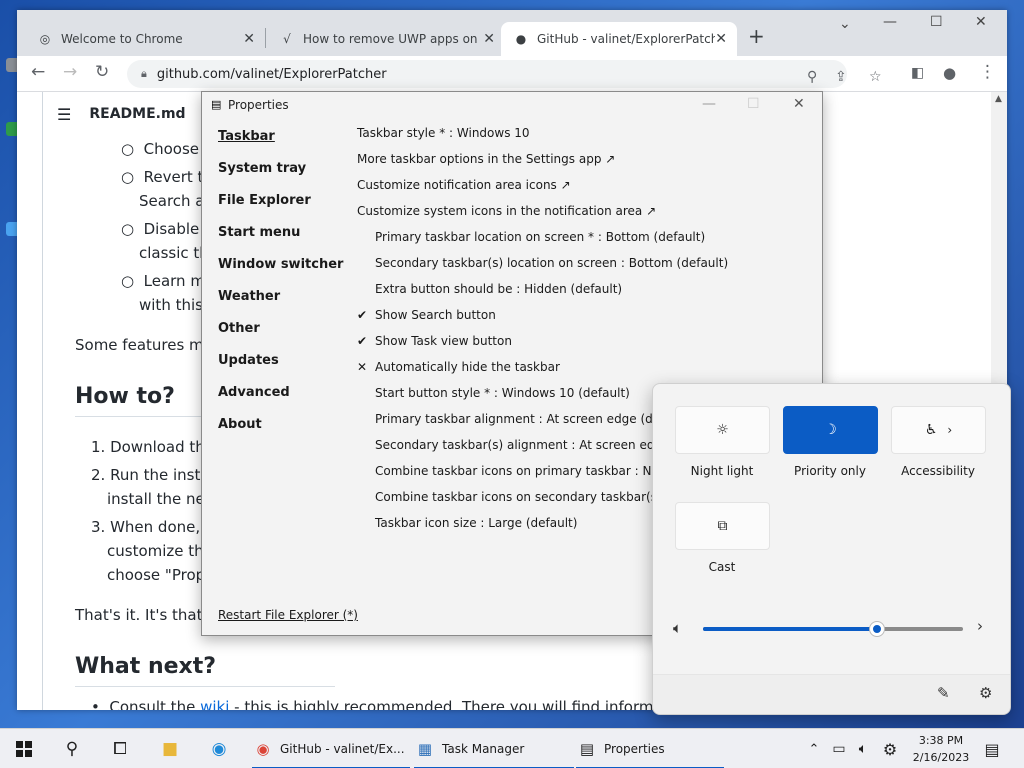 This screenshot has width=1024, height=768. What do you see at coordinates (830, 430) in the screenshot?
I see `priority-only-tile: ☽` at bounding box center [830, 430].